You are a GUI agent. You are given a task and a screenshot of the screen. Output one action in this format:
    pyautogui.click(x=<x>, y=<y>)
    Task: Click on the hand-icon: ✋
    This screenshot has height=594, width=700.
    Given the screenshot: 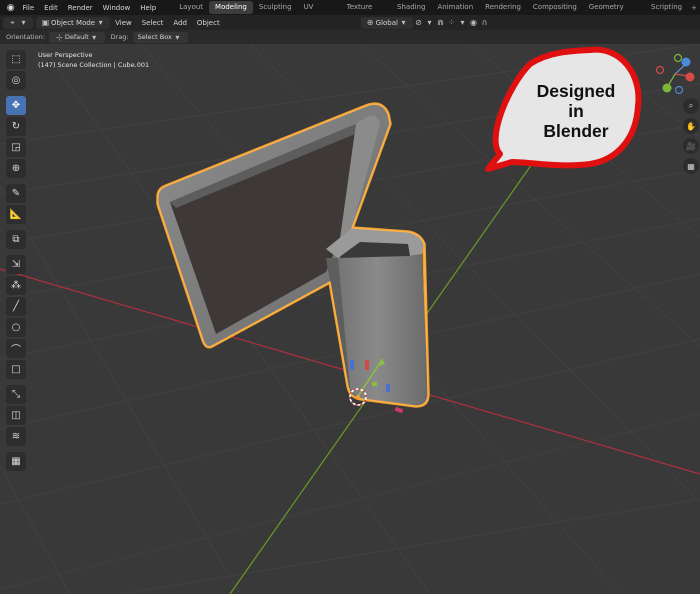 What is the action you would take?
    pyautogui.click(x=691, y=126)
    